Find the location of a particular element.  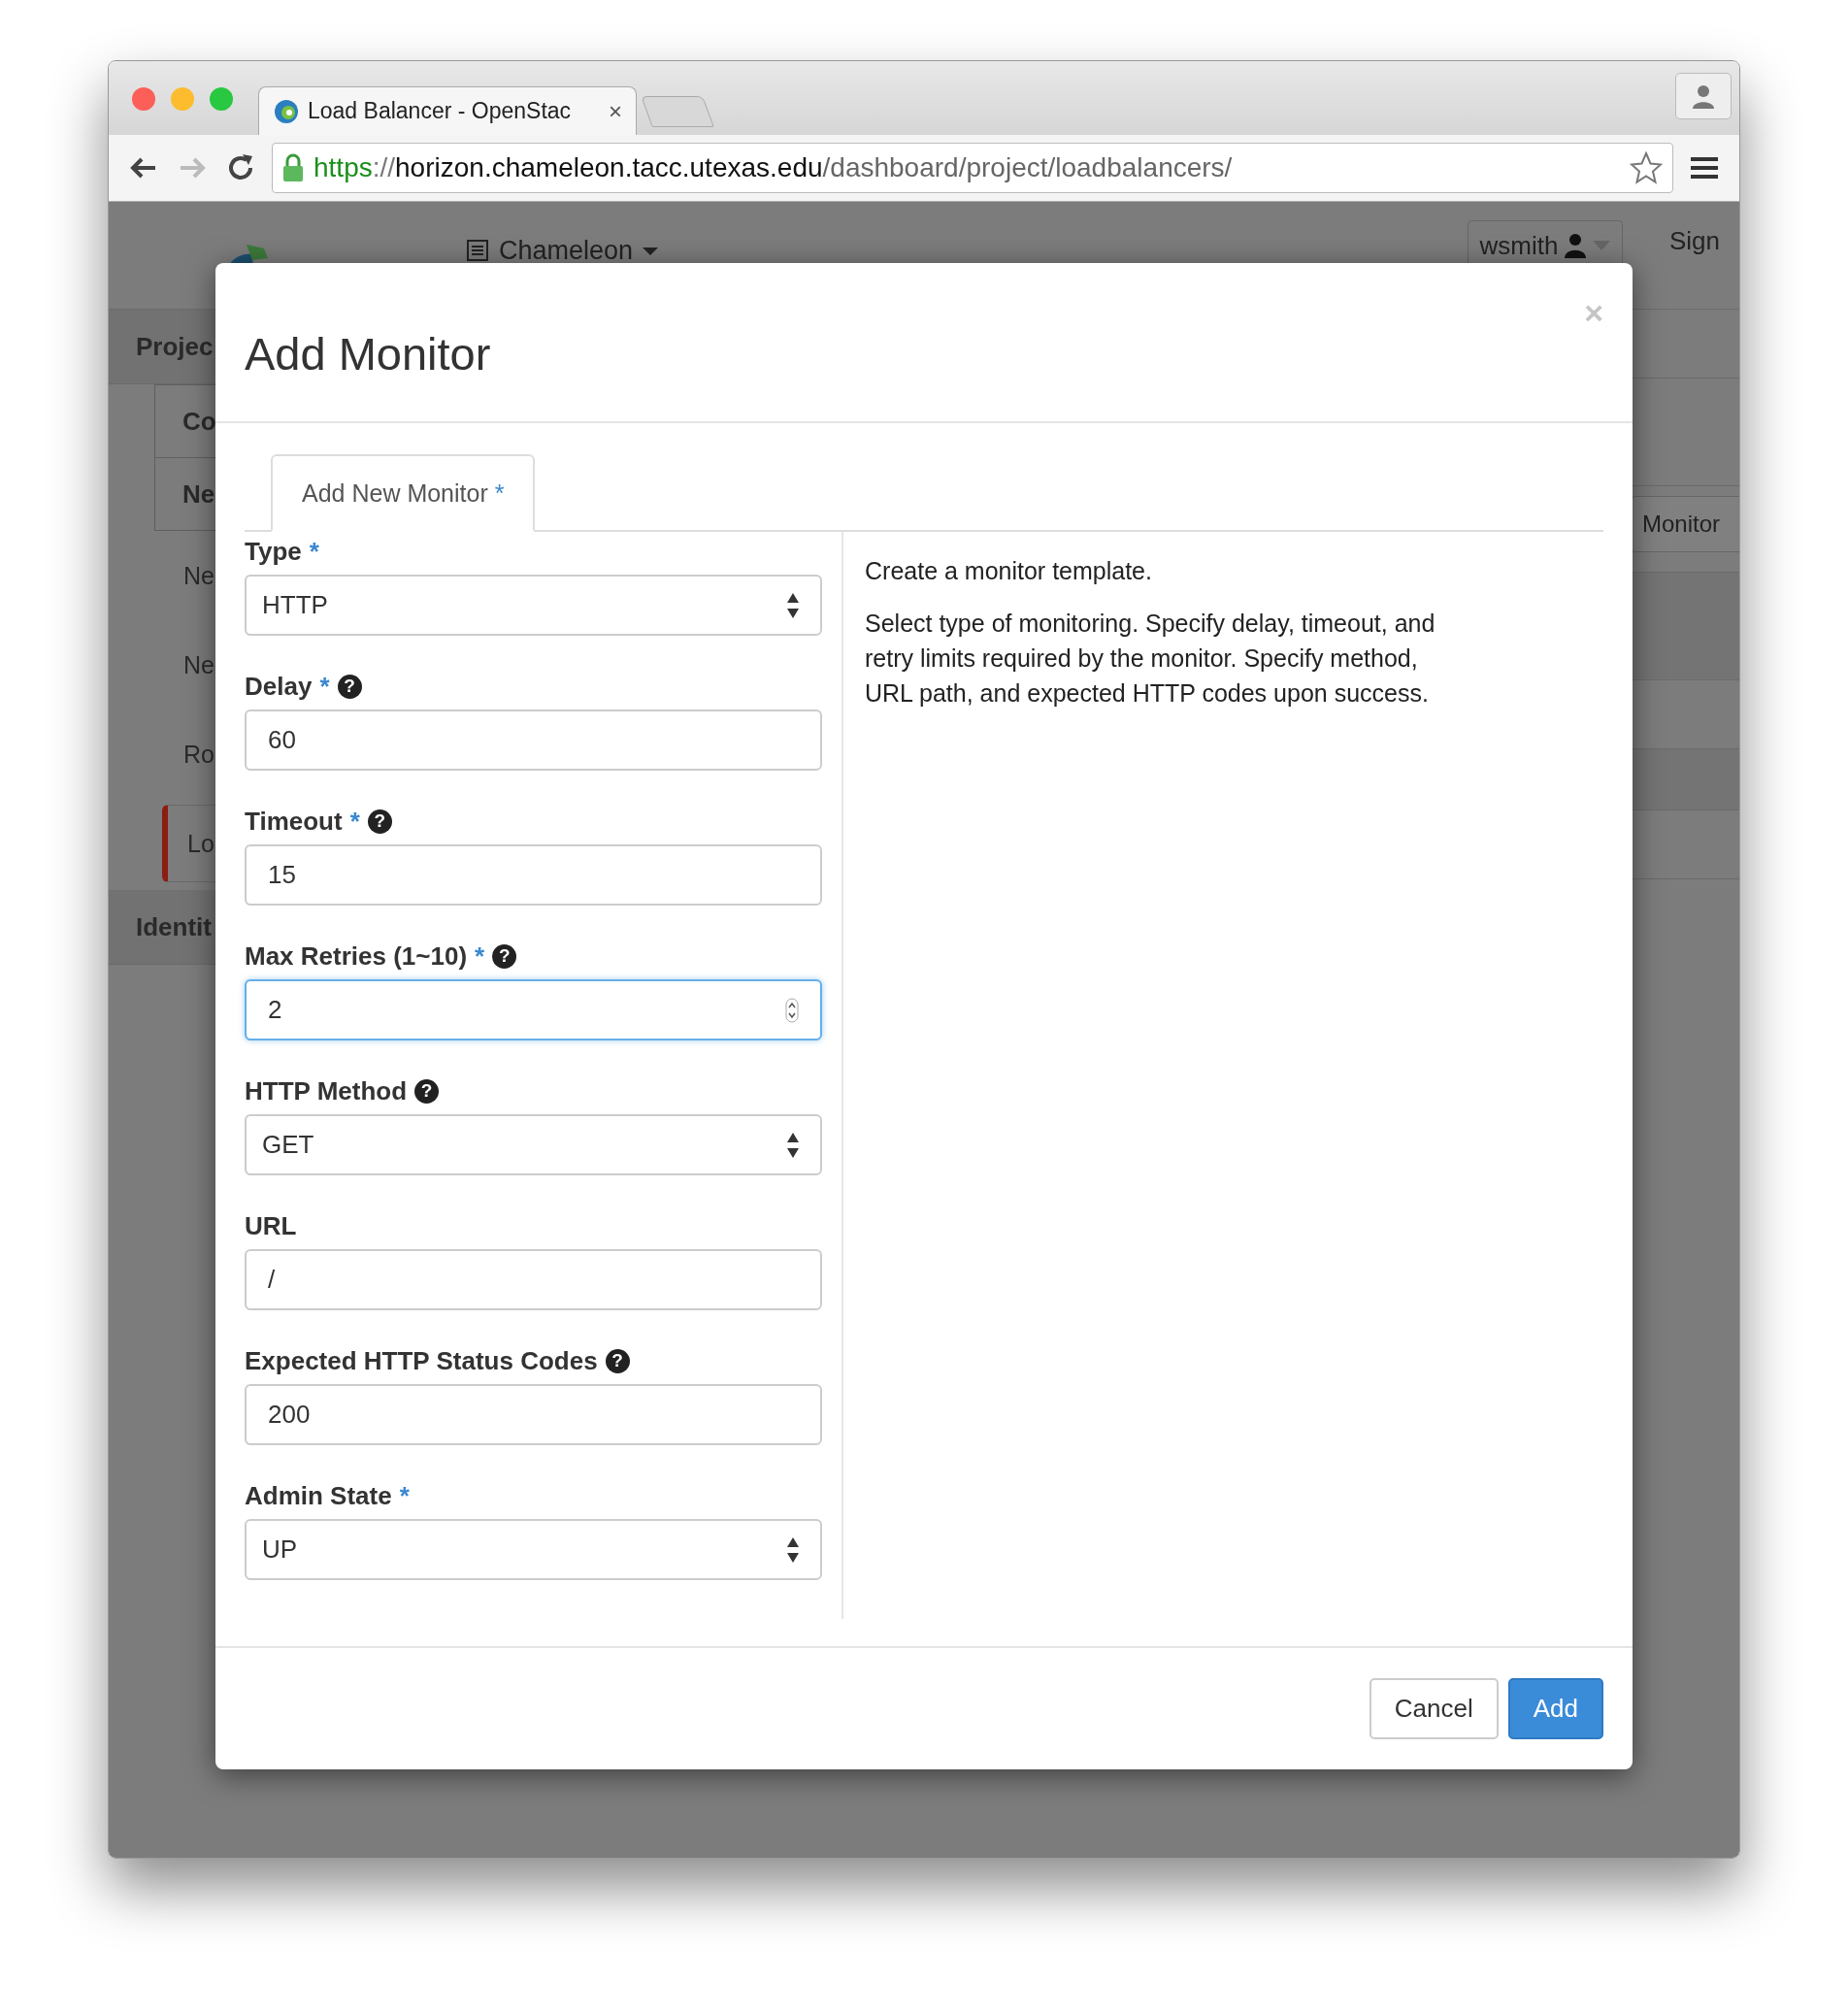

form-tab: Add New Monitor * is located at coordinates (403, 493).